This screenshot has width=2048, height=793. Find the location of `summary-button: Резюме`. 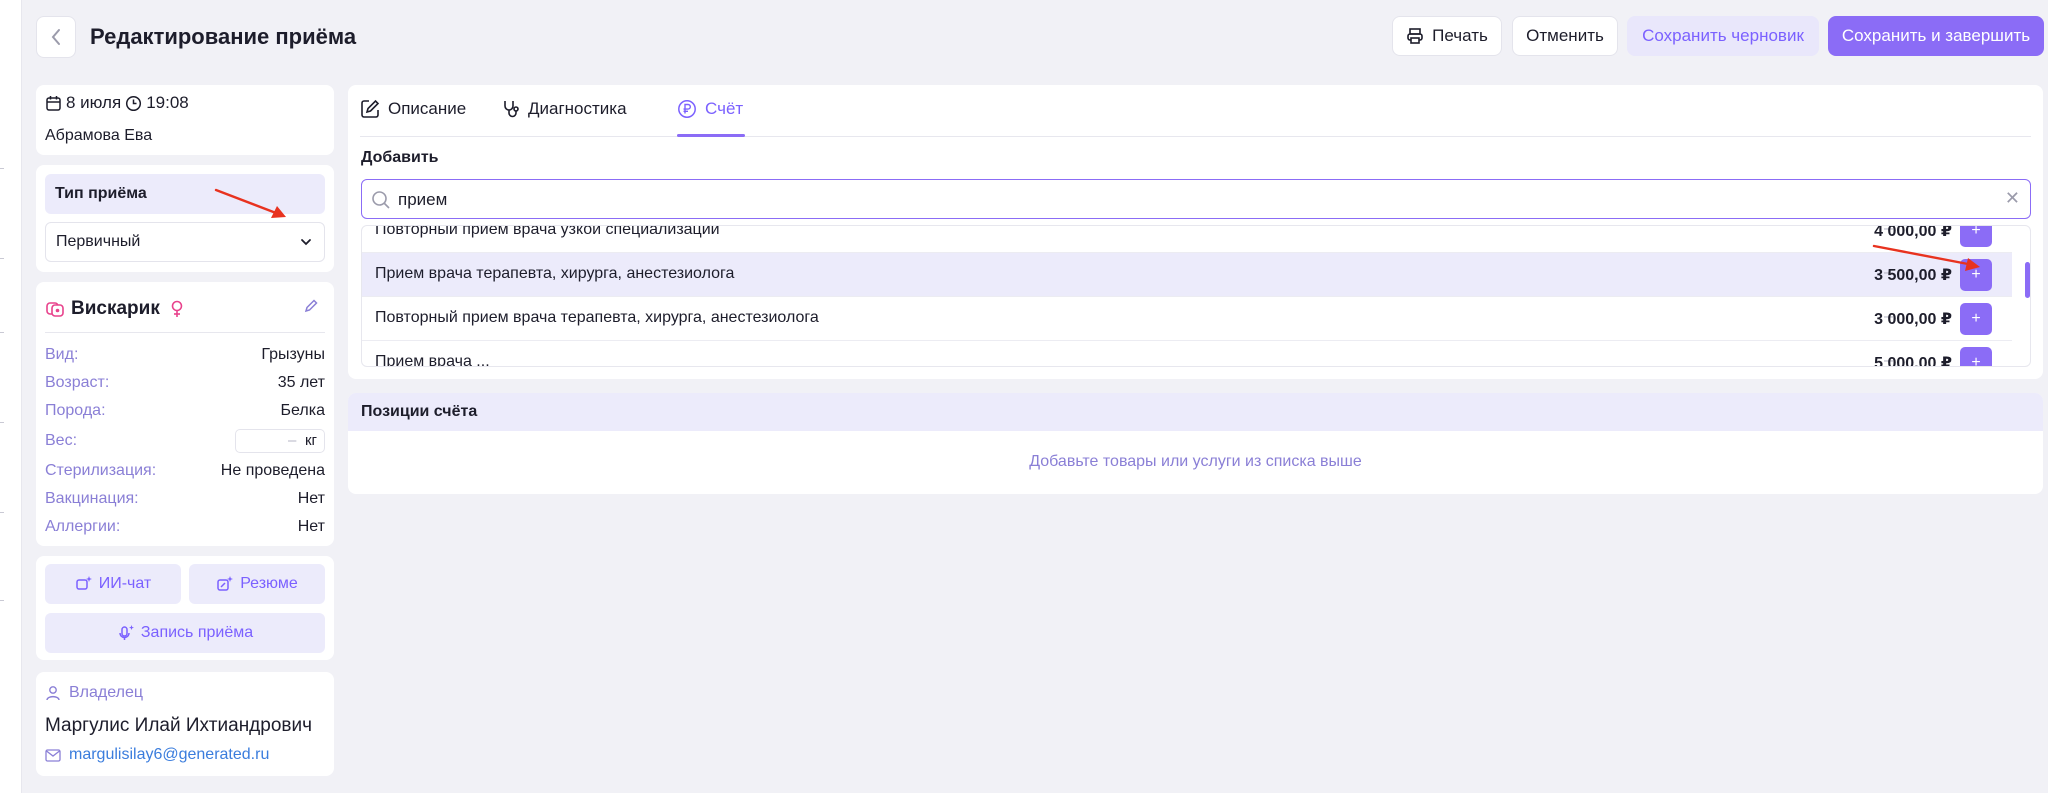

summary-button: Резюме is located at coordinates (257, 584).